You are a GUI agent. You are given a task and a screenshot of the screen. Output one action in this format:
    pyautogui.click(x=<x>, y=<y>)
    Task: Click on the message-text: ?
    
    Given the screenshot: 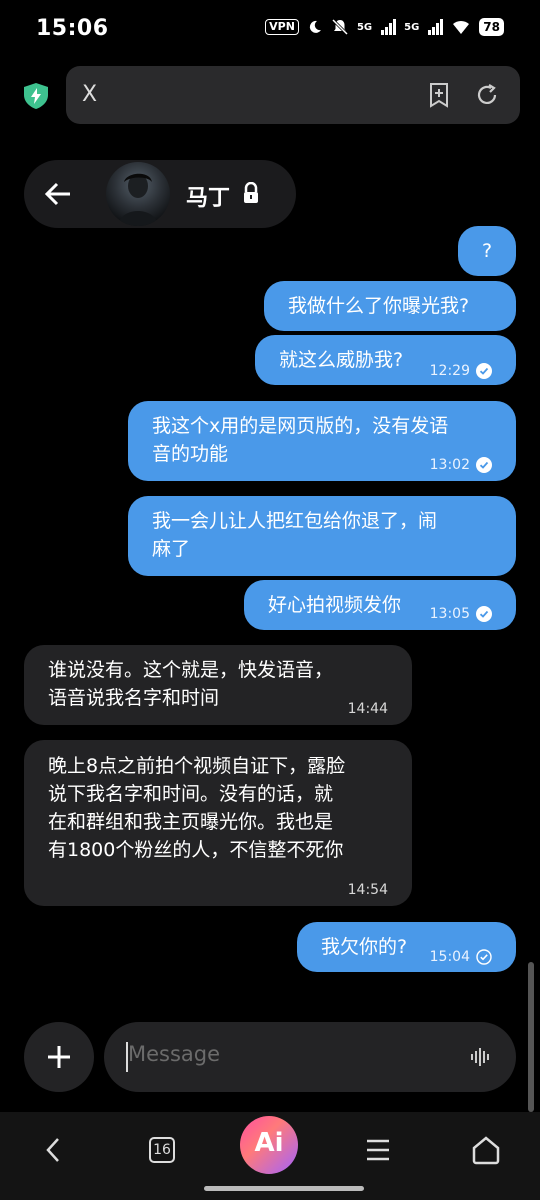 What is the action you would take?
    pyautogui.click(x=487, y=251)
    